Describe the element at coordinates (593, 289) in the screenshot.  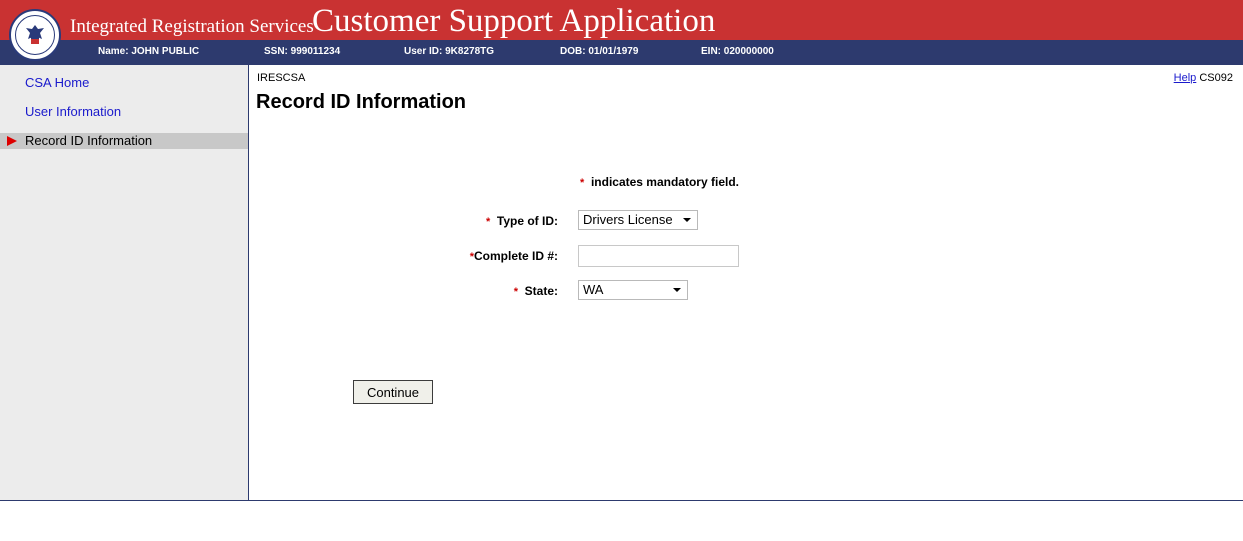
I see `state-value: WA` at that location.